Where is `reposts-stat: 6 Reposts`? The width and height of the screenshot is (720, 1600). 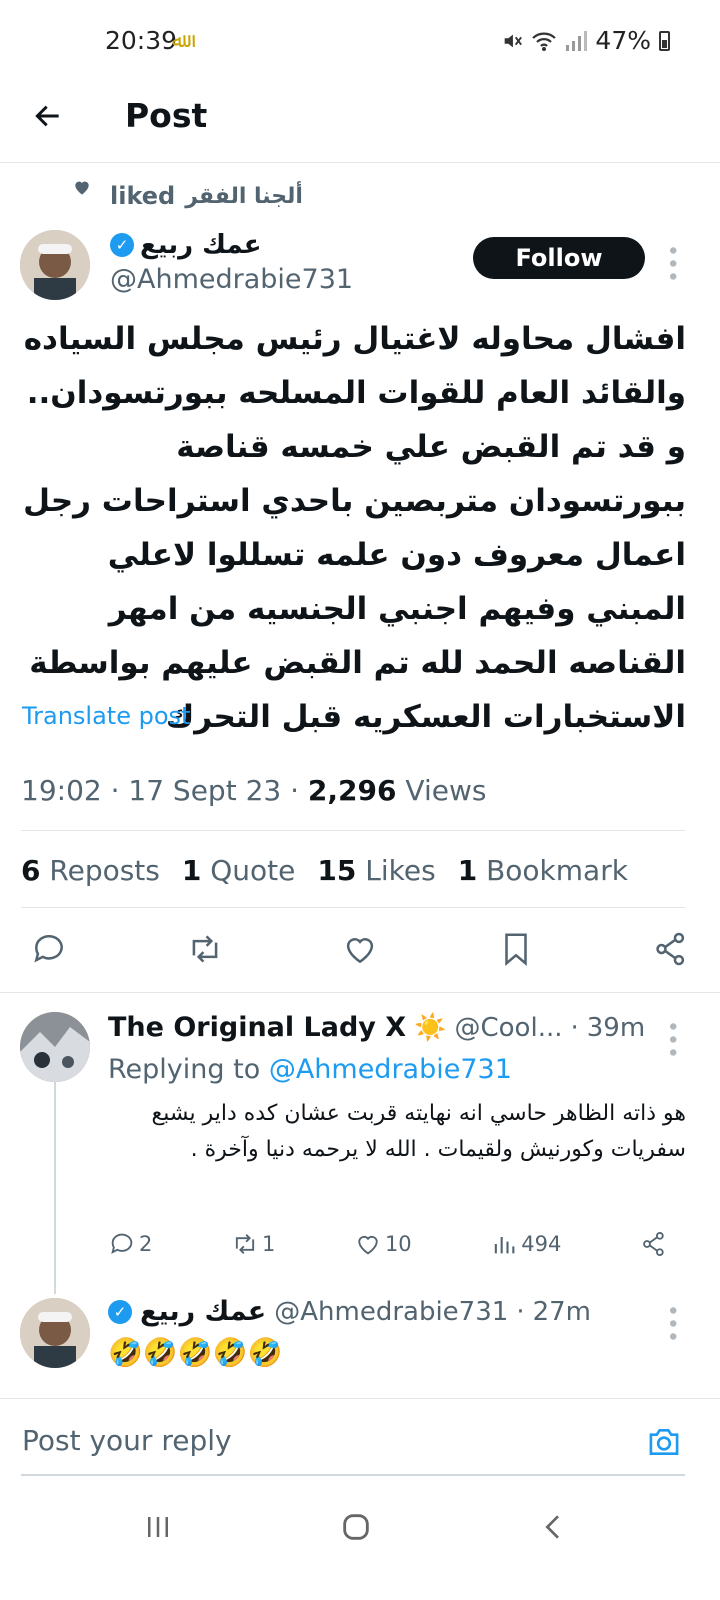 reposts-stat: 6 Reposts is located at coordinates (90, 870).